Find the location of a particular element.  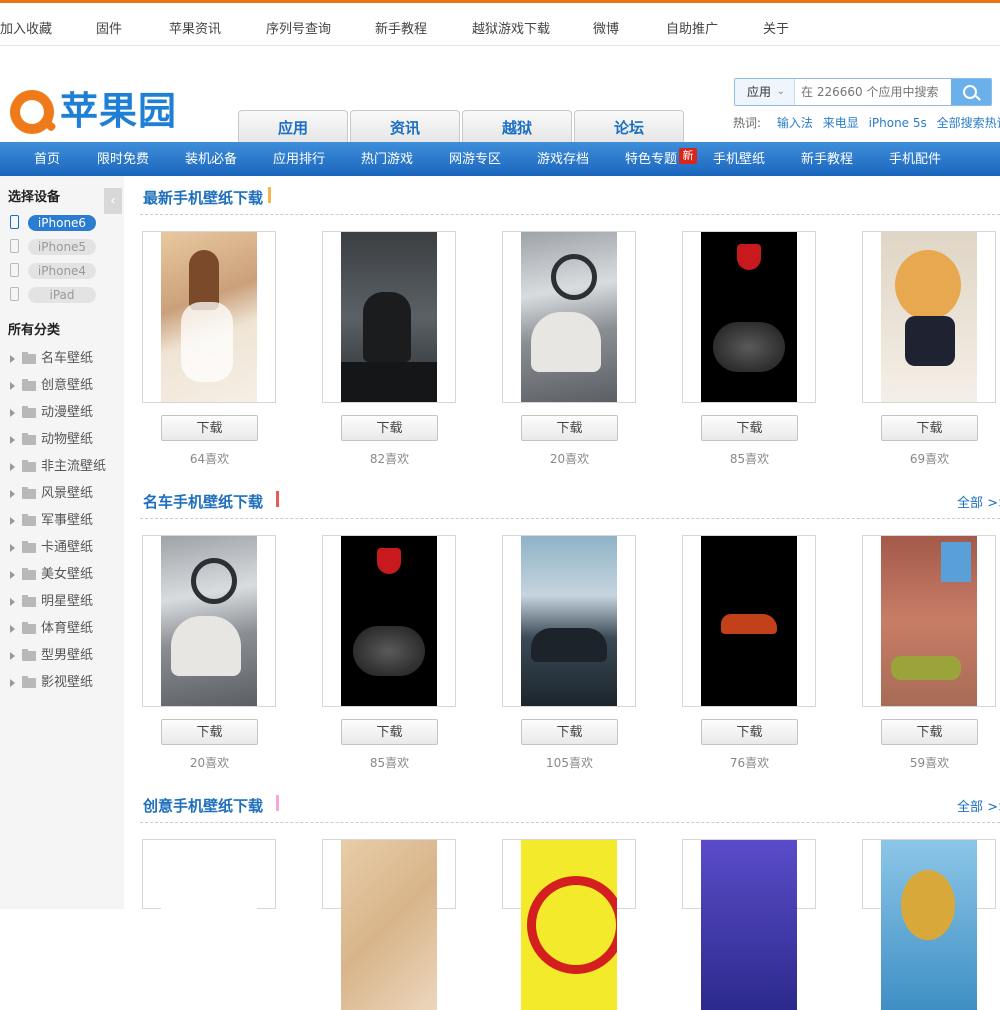

category-item: 明星壁纸 is located at coordinates (60, 602).